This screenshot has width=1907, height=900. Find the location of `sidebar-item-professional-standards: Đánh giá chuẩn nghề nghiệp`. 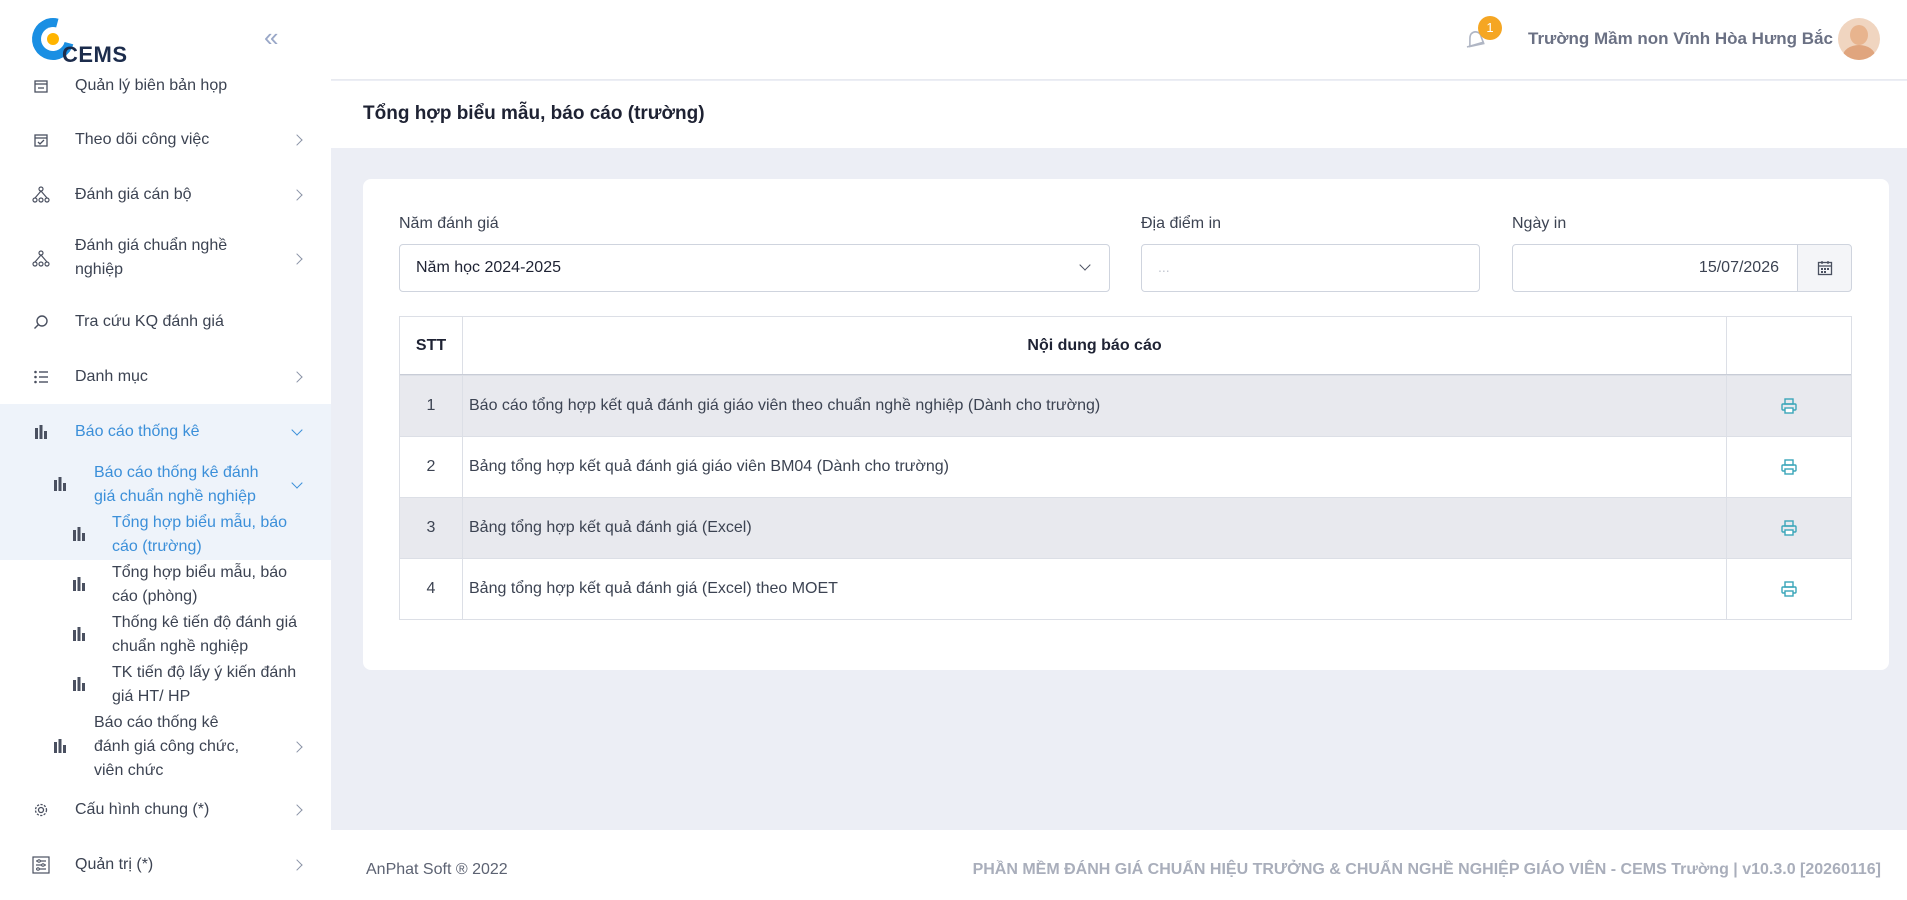

sidebar-item-professional-standards: Đánh giá chuẩn nghề nghiệp is located at coordinates (165, 259).